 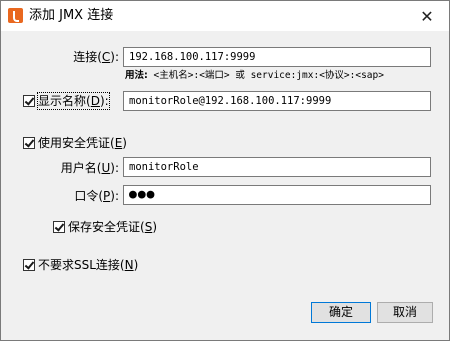 What do you see at coordinates (82, 143) in the screenshot?
I see `use-security-label: 使用安全凭证(E)` at bounding box center [82, 143].